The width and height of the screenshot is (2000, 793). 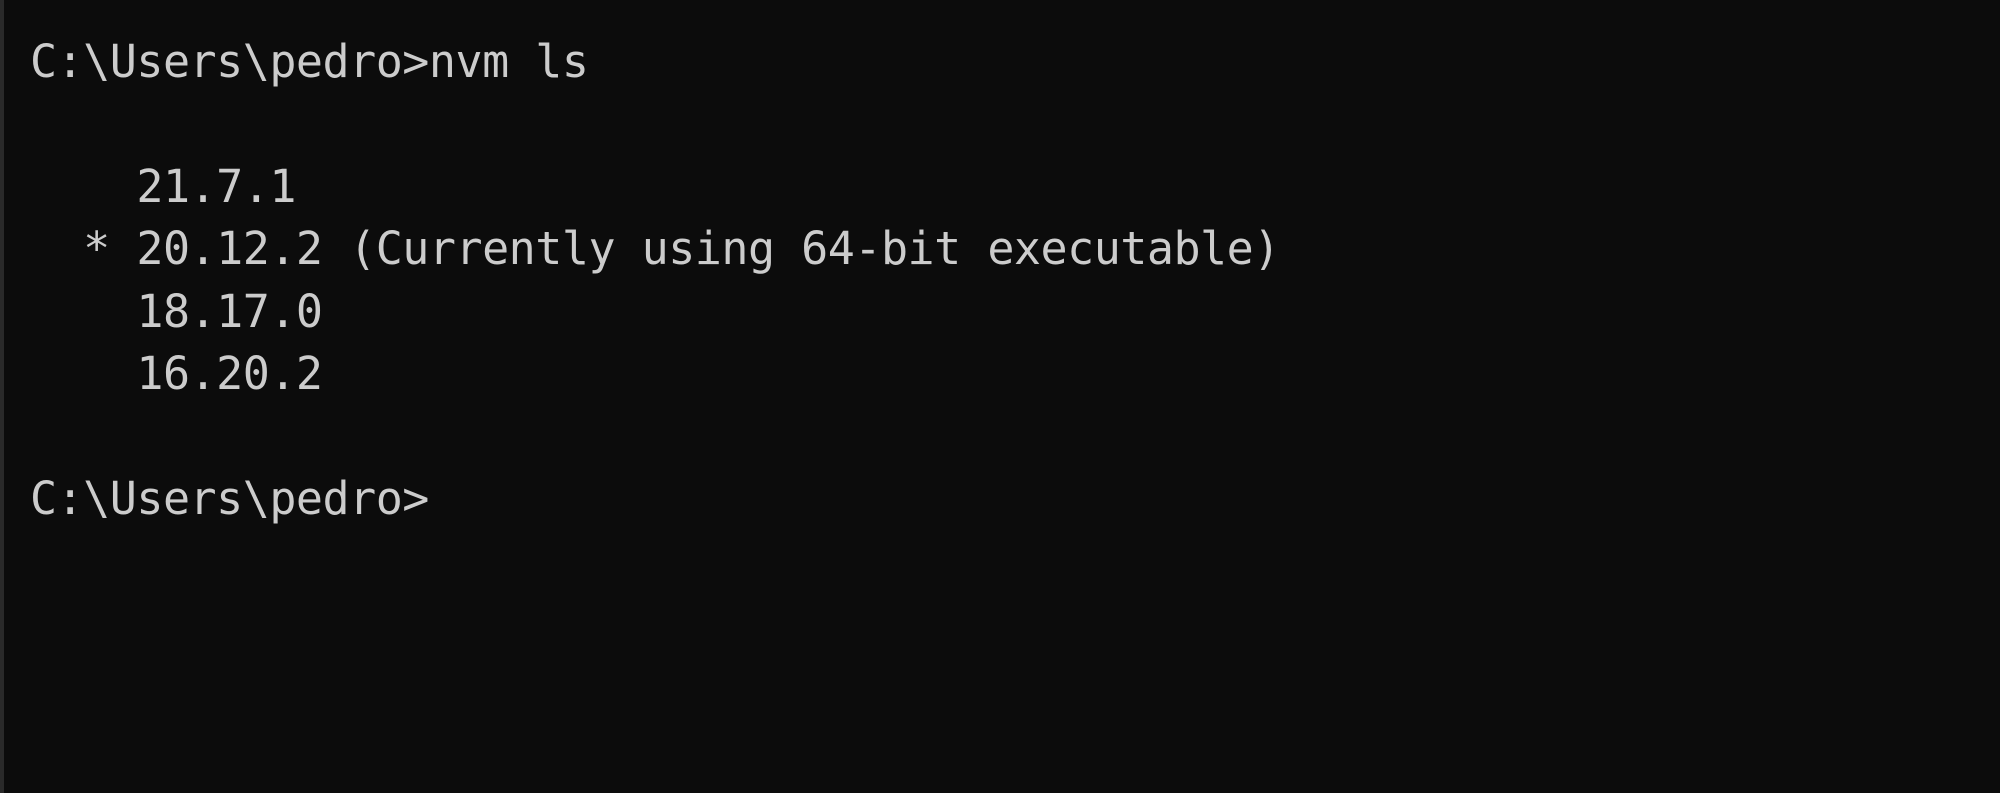 I want to click on command-line: C:\Users\pedro>nvm ls, so click(x=309, y=61).